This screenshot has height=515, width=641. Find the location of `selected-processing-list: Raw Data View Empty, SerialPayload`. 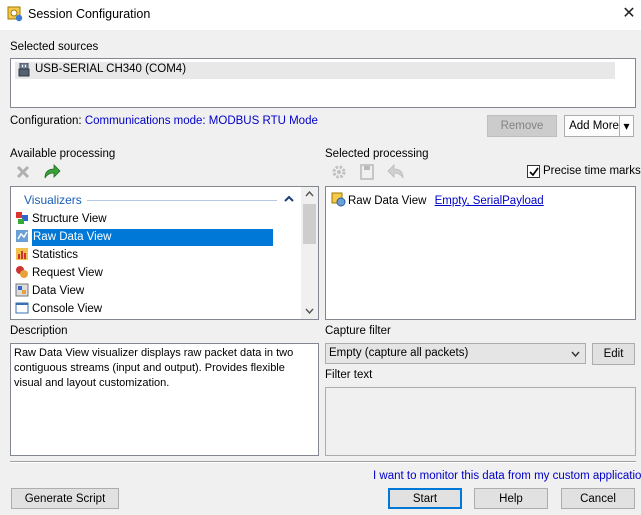

selected-processing-list: Raw Data View Empty, SerialPayload is located at coordinates (480, 253).